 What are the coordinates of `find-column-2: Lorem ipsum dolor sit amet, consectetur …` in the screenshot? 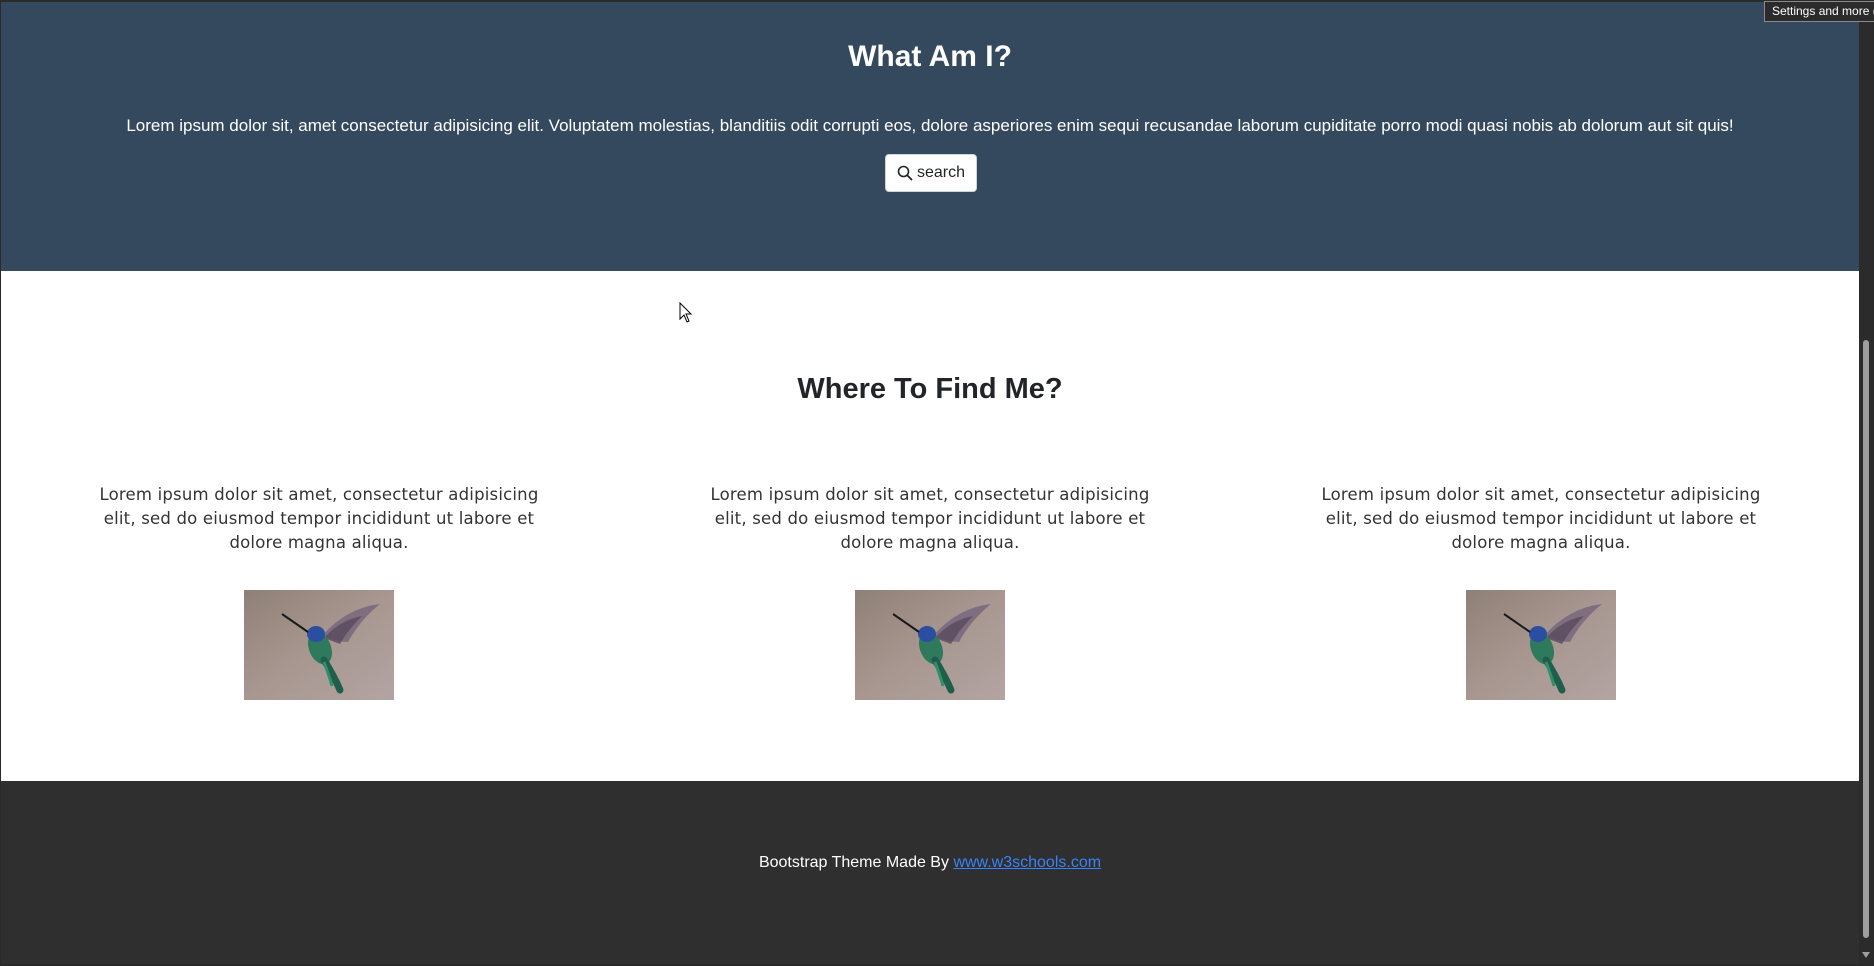 It's located at (930, 519).